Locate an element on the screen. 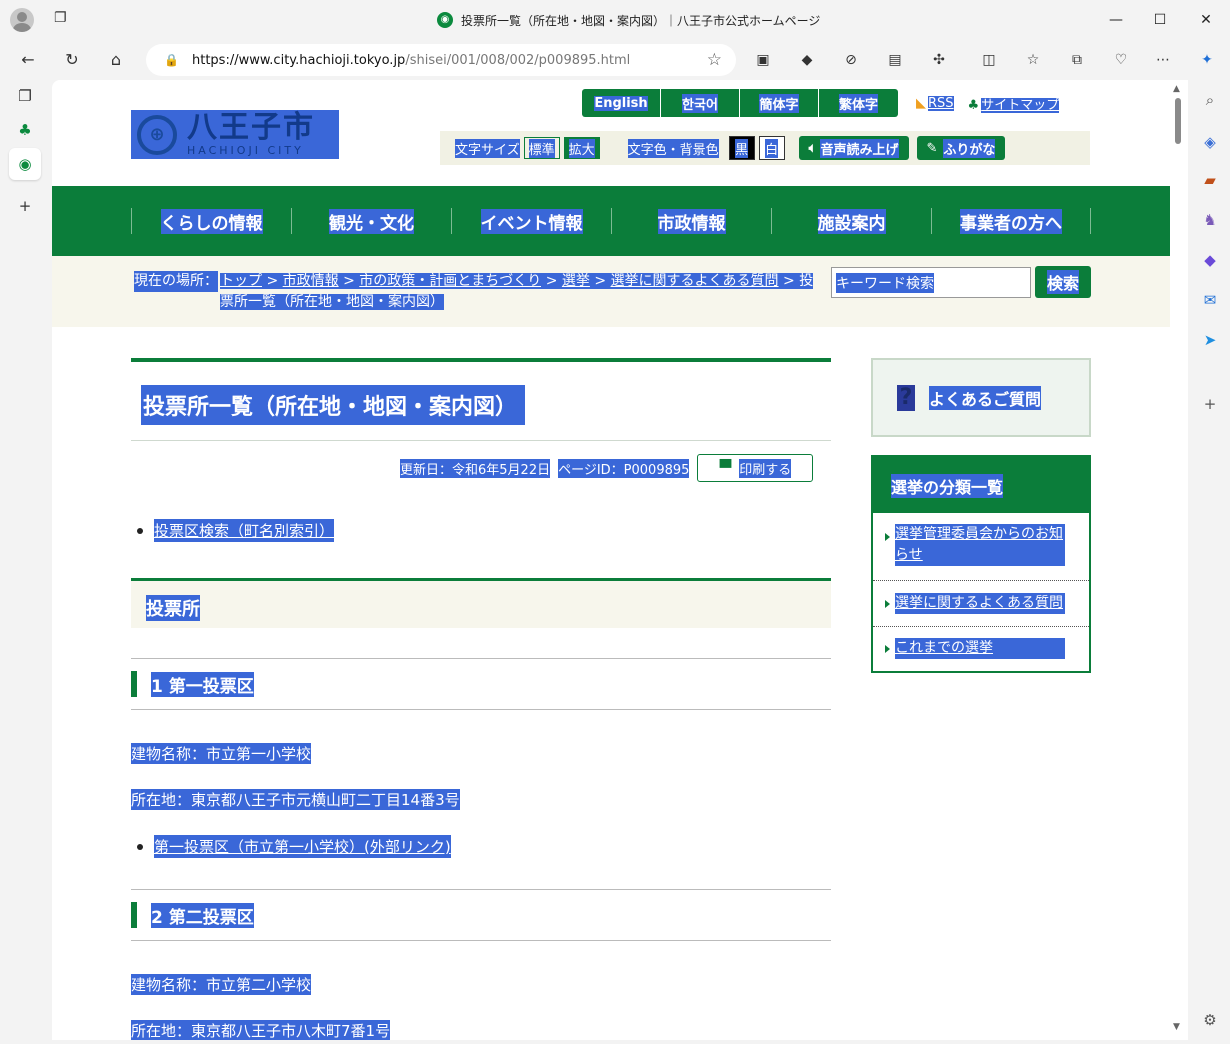  nav-living: くらしの情報 is located at coordinates (211, 221).